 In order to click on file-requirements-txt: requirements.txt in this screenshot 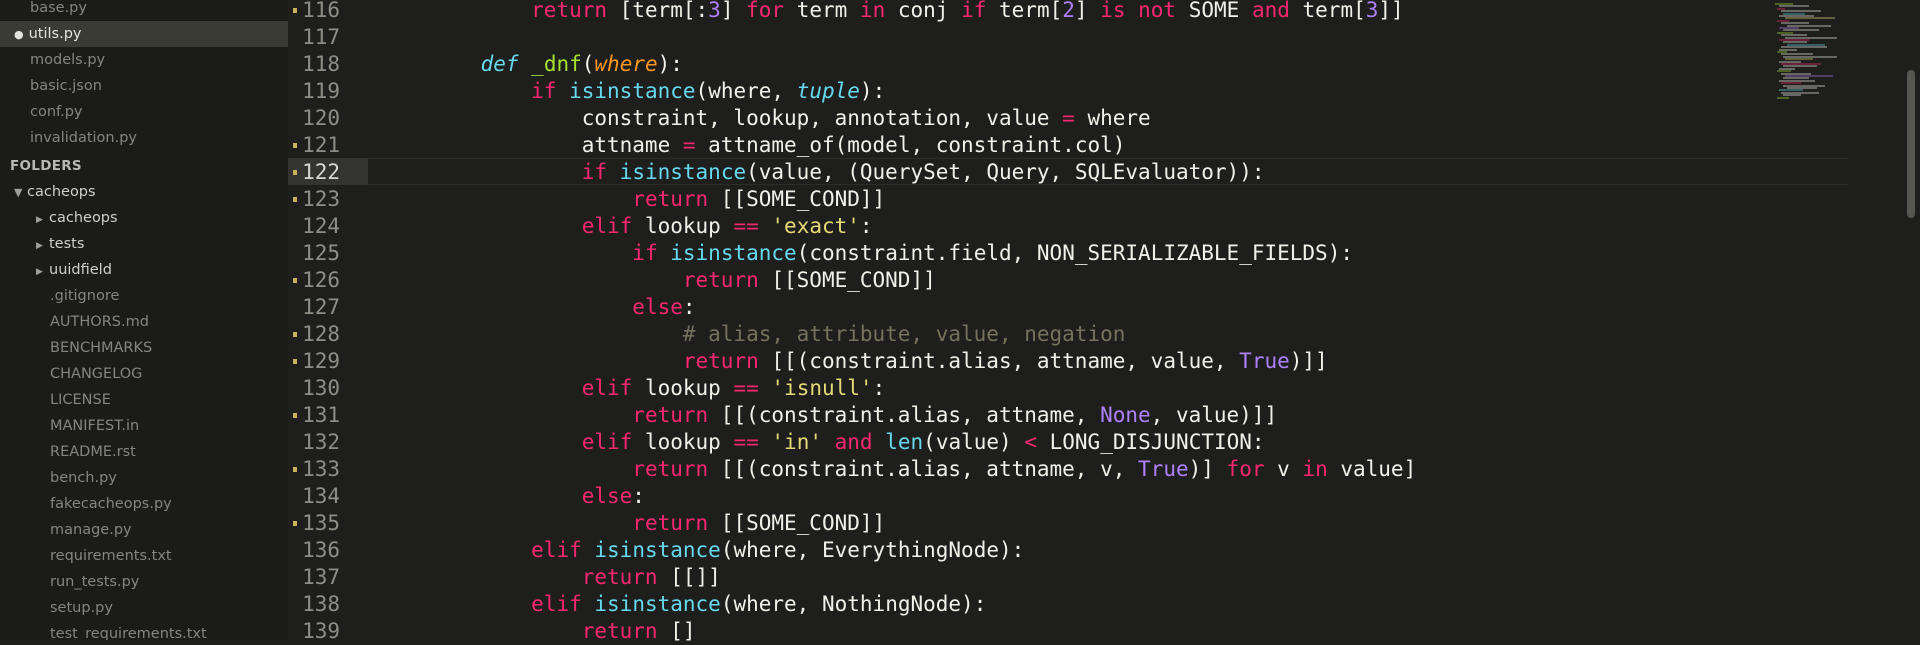, I will do `click(144, 556)`.